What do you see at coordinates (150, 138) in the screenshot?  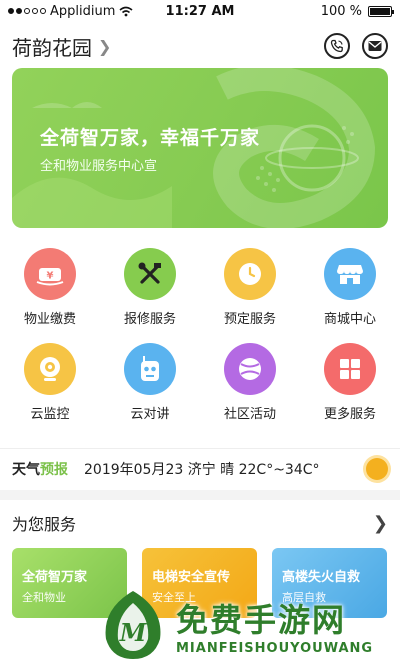 I see `banner-title: 全荷智万家，幸福千万家` at bounding box center [150, 138].